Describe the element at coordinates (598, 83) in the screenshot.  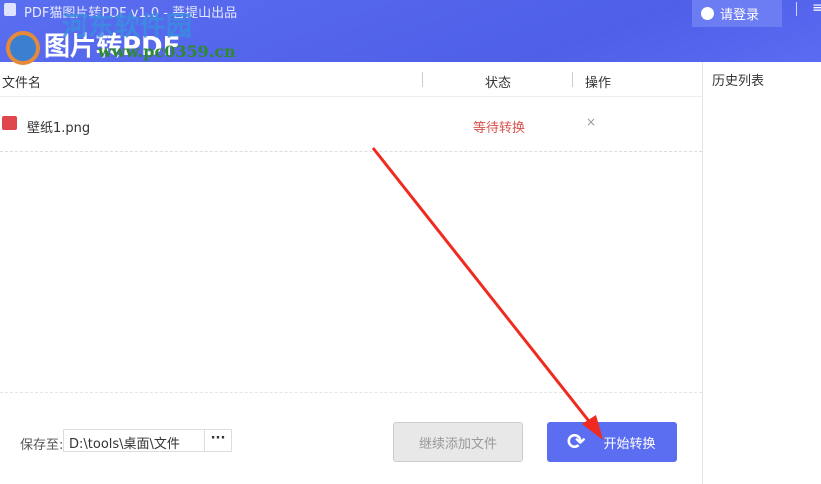
I see `col-action: 操作` at that location.